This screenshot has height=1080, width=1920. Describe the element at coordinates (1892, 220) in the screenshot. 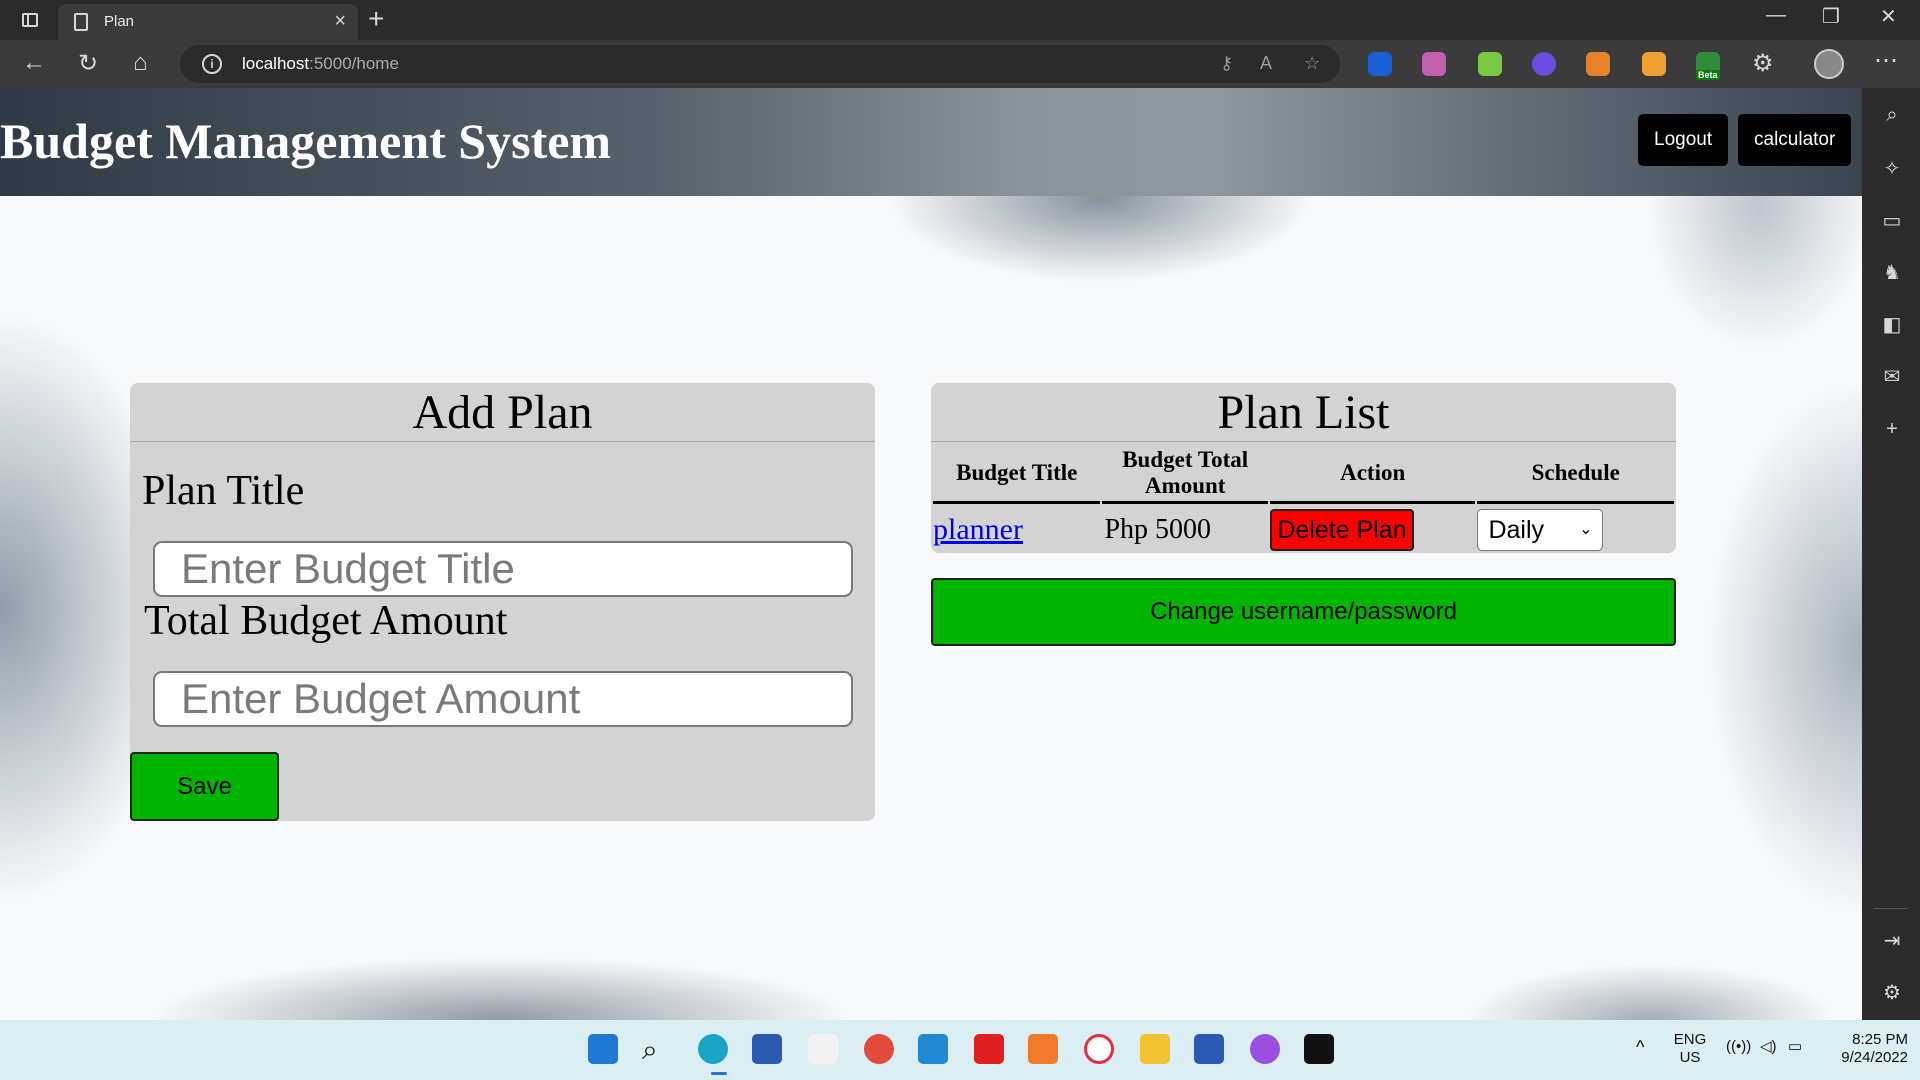

I see `briefcase-icon: ▭` at that location.